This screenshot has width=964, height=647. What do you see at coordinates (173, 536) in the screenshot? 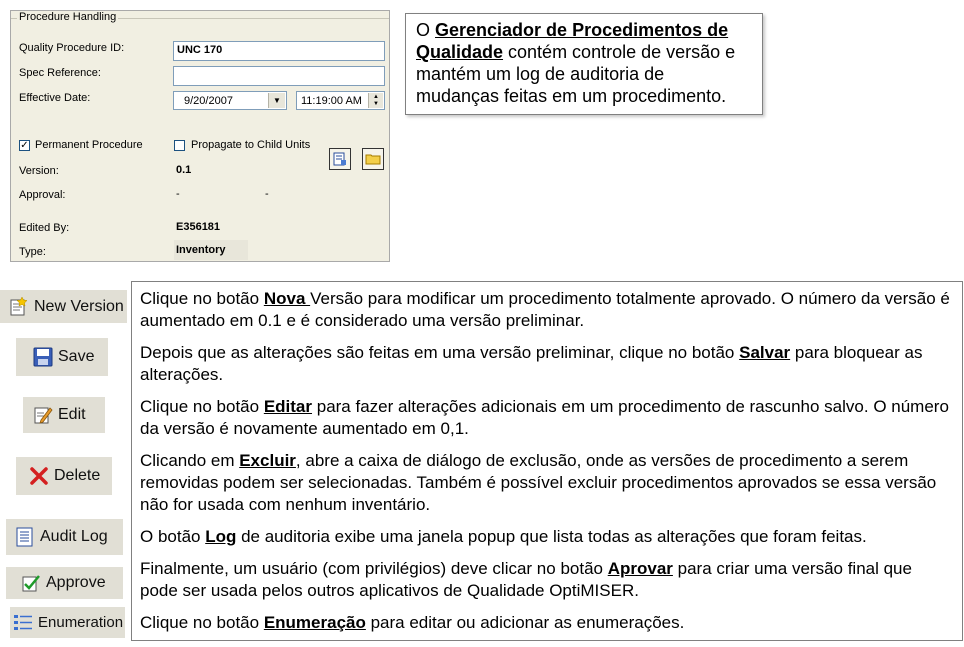
I see `desc-text: O botão` at bounding box center [173, 536].